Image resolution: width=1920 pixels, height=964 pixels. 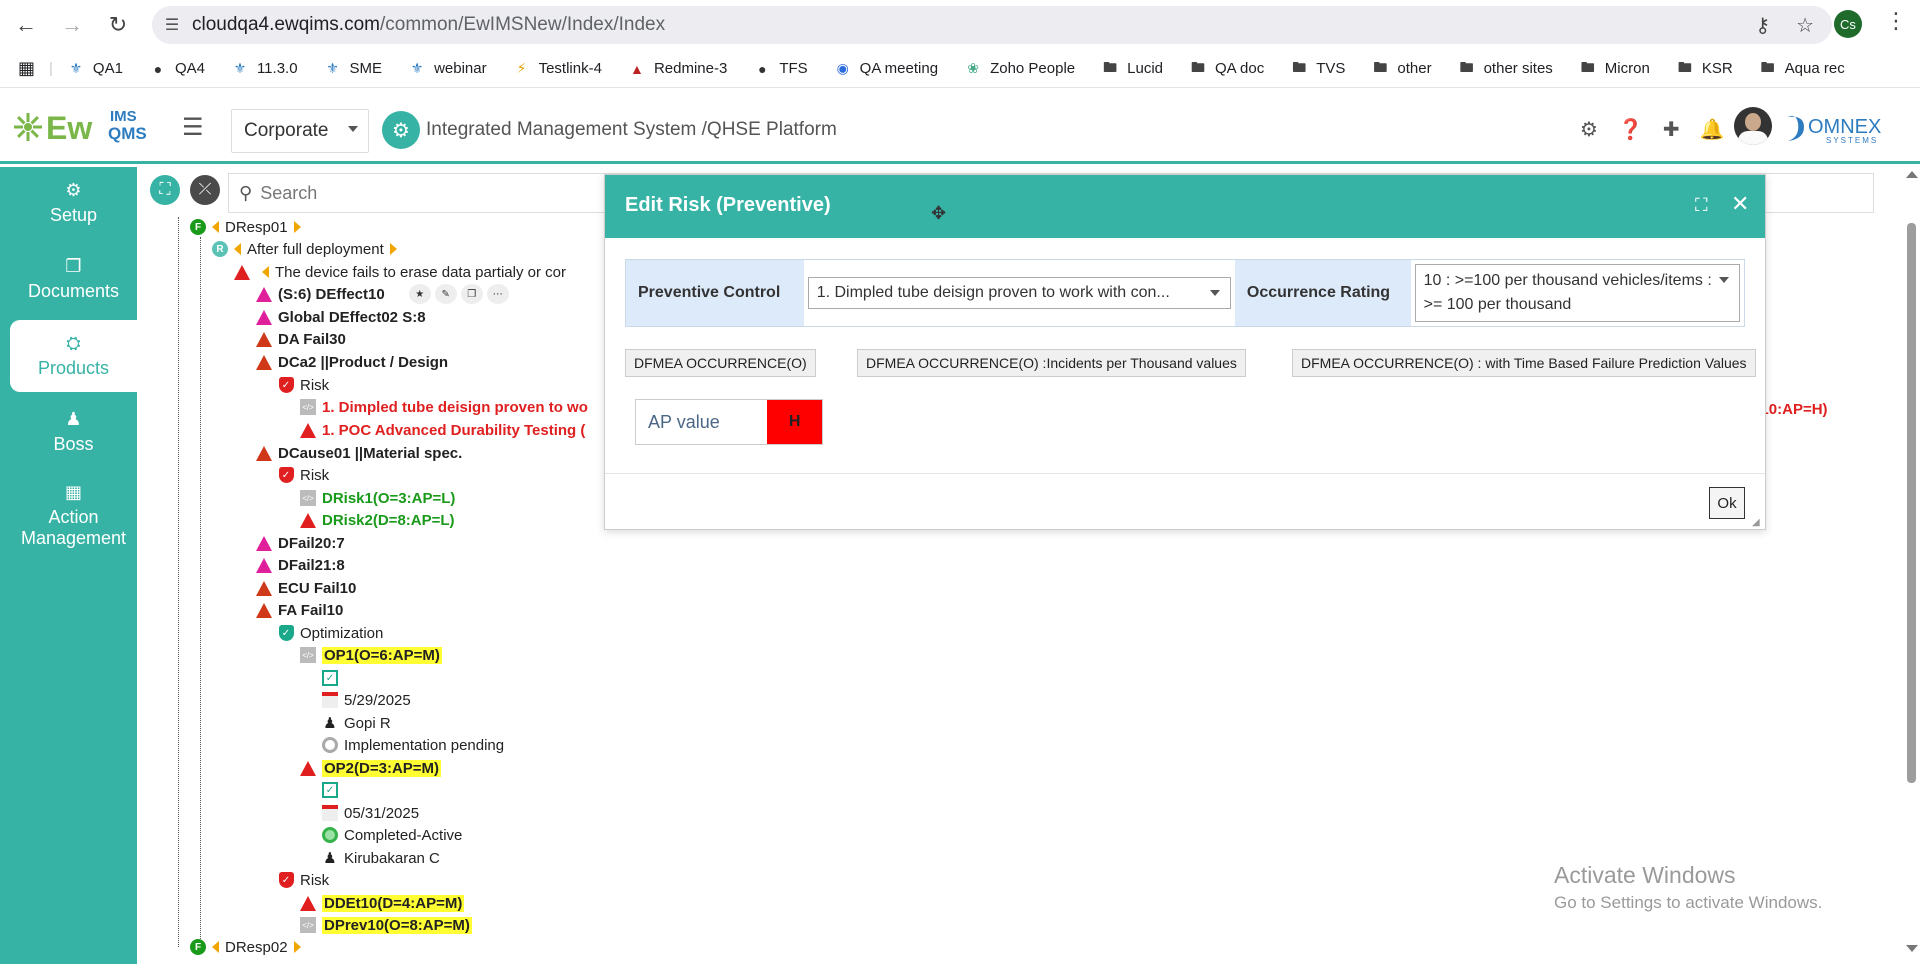 What do you see at coordinates (1753, 126) in the screenshot?
I see `user-avatar` at bounding box center [1753, 126].